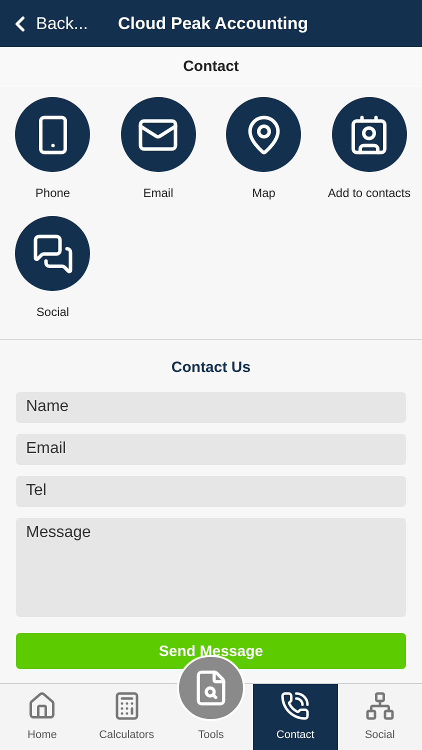 This screenshot has height=750, width=422. I want to click on tab: Social, so click(380, 717).